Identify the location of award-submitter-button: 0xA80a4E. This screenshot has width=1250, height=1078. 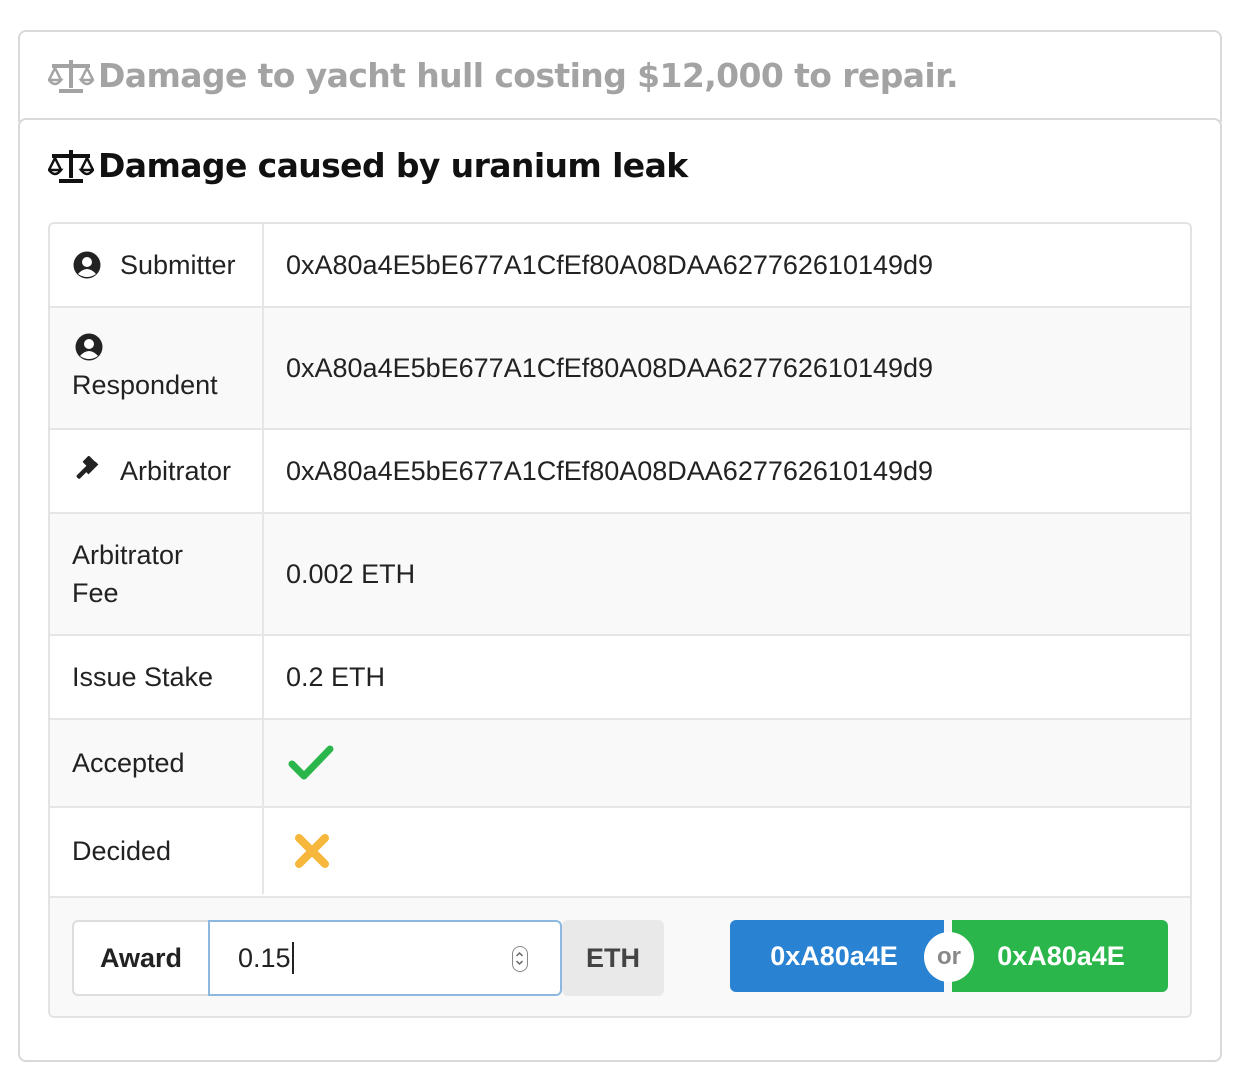
(837, 956).